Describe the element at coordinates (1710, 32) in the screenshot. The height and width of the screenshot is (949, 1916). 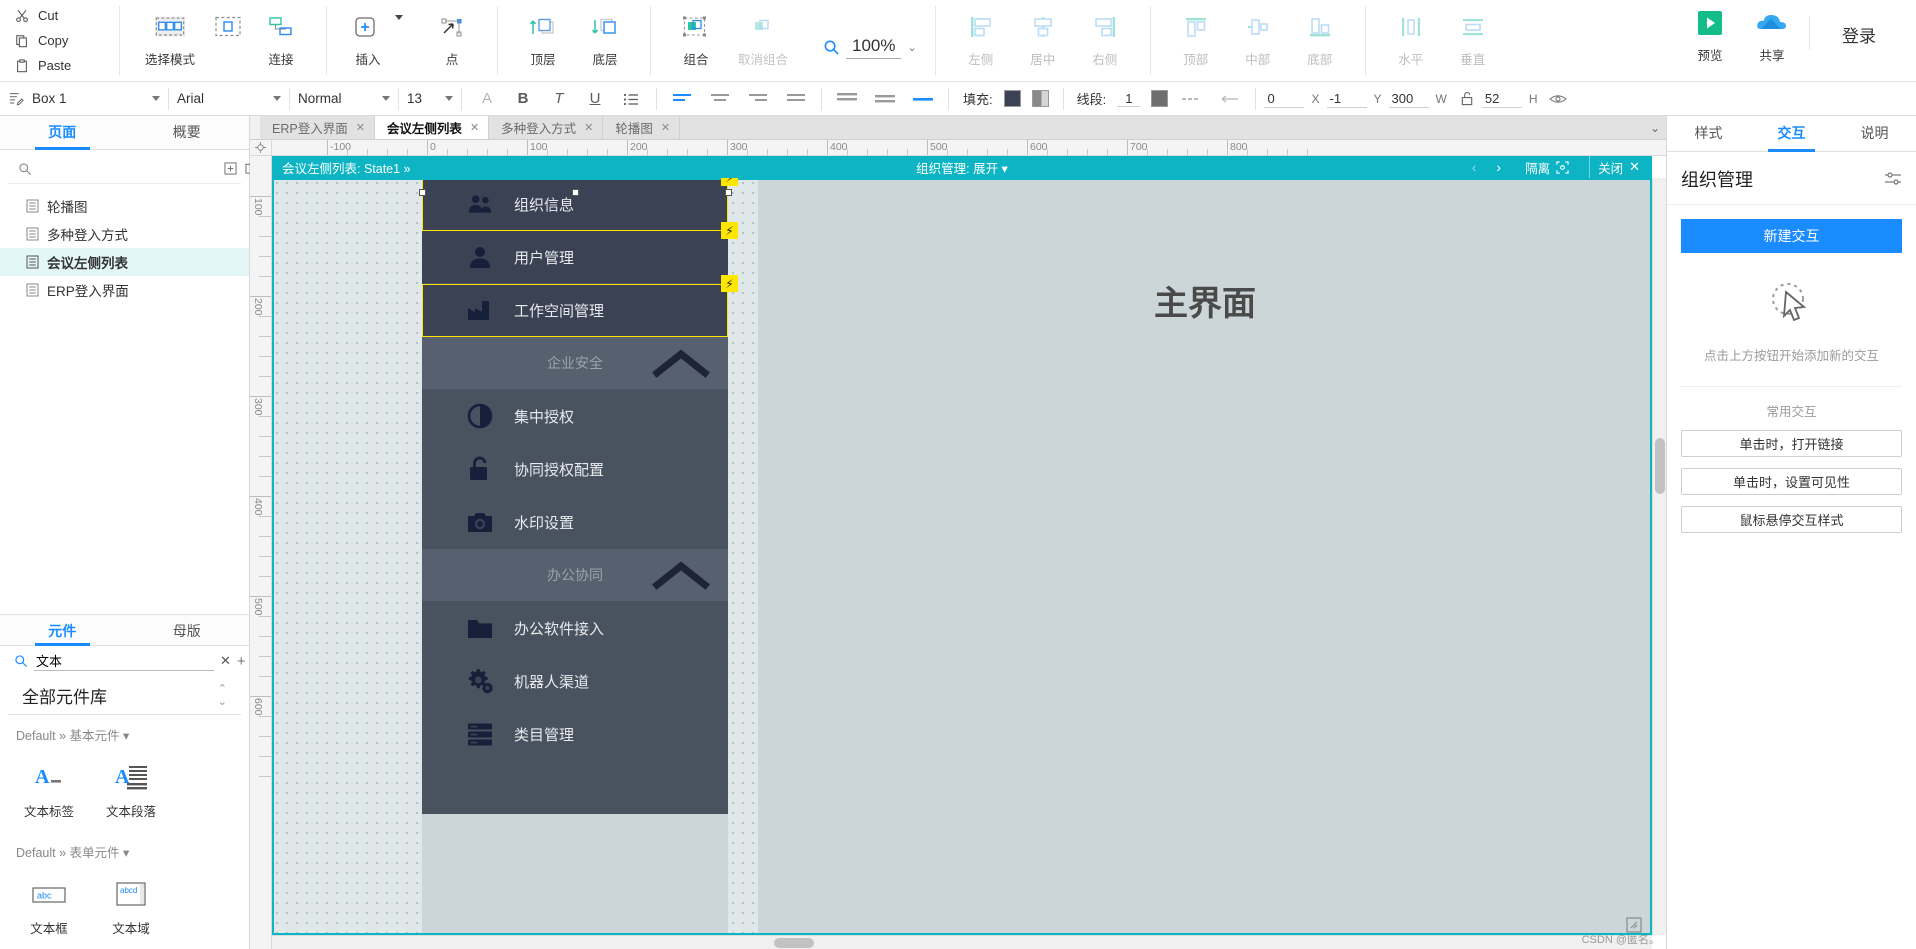
I see `preview-button: 预览` at that location.